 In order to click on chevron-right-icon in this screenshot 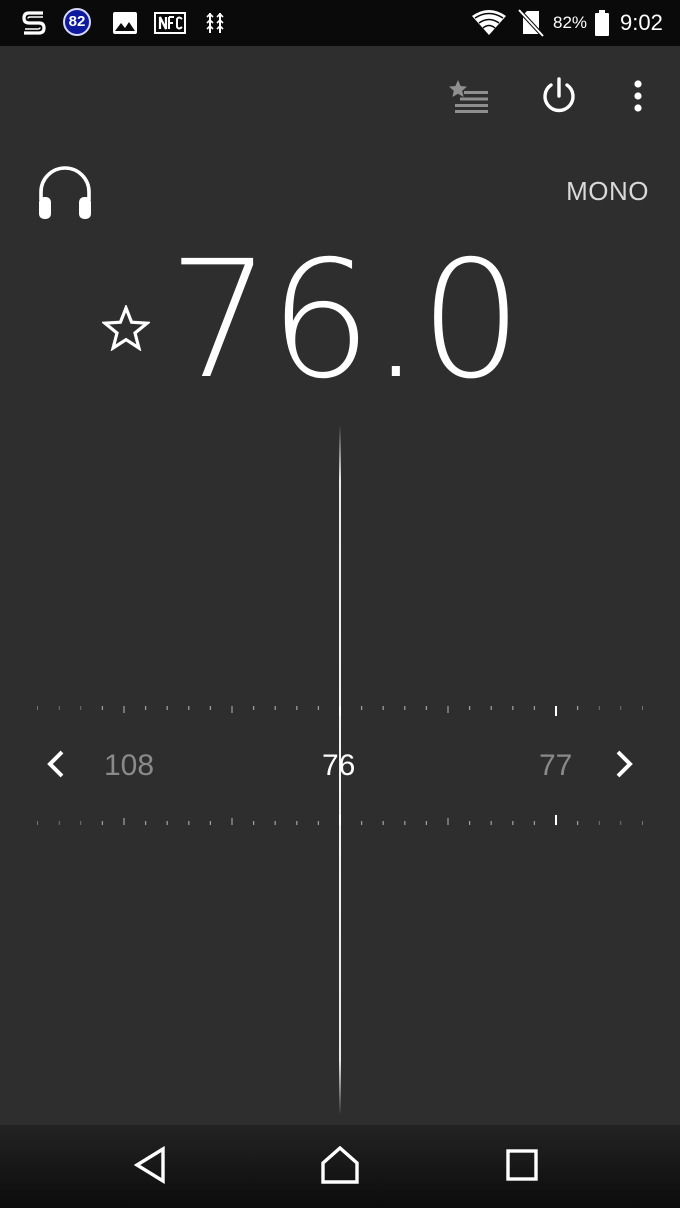, I will do `click(624, 766)`.